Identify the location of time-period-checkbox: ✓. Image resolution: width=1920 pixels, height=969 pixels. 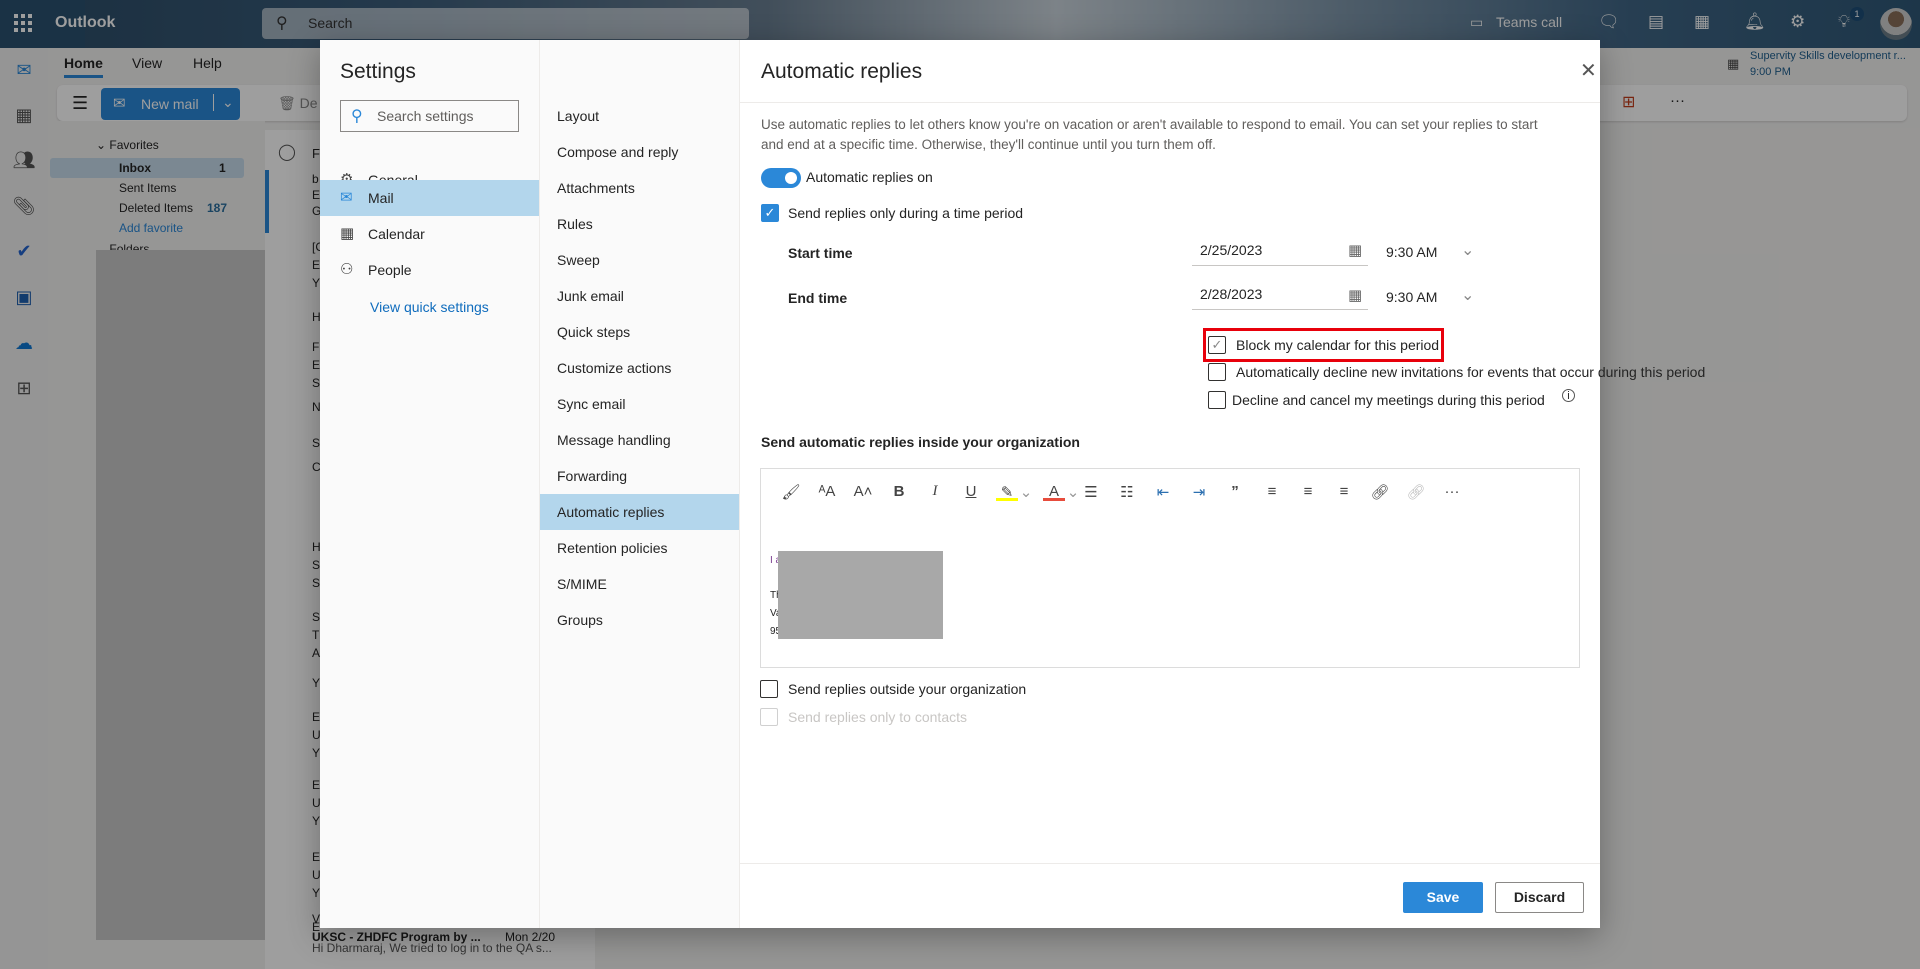
(770, 213).